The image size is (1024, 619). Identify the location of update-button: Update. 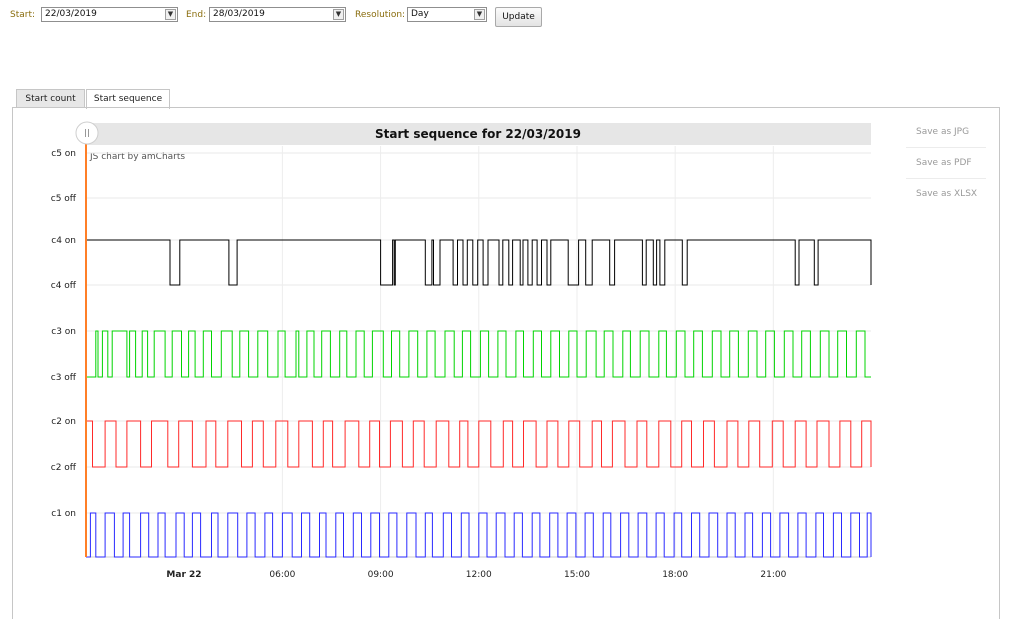
(518, 17).